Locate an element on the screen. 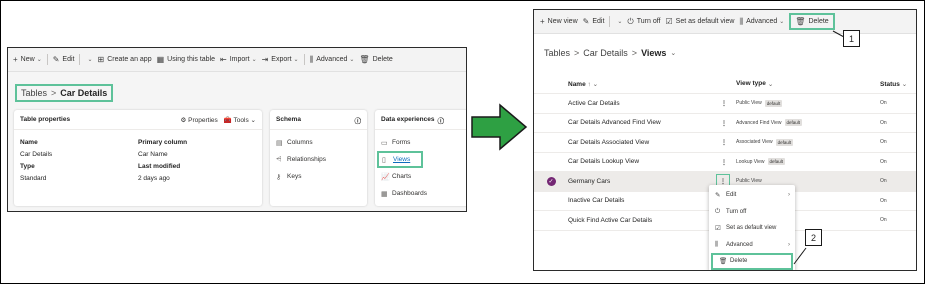  callout-2: 2 is located at coordinates (813, 237).